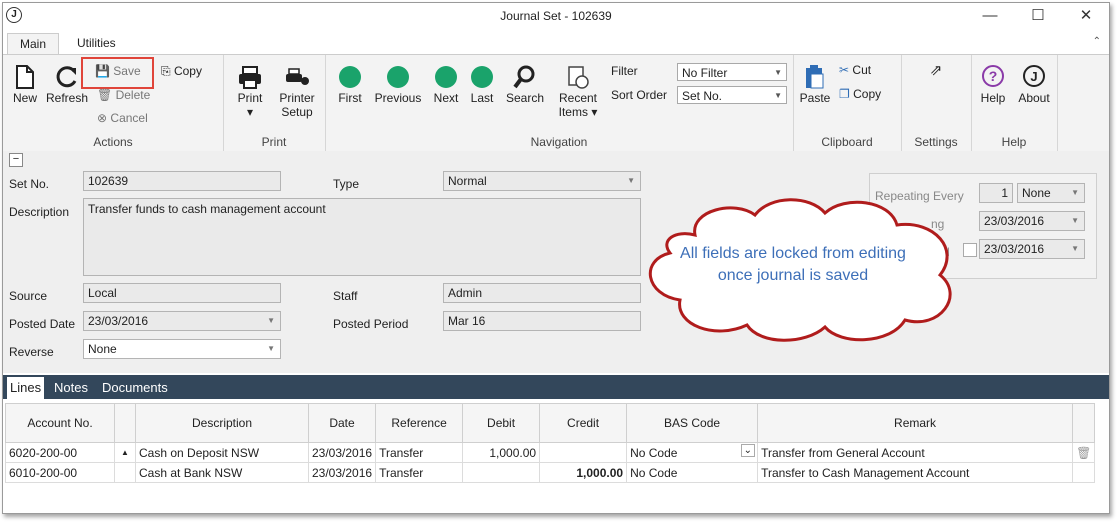 The image size is (1120, 524). Describe the element at coordinates (524, 77) in the screenshot. I see `search-icon` at that location.